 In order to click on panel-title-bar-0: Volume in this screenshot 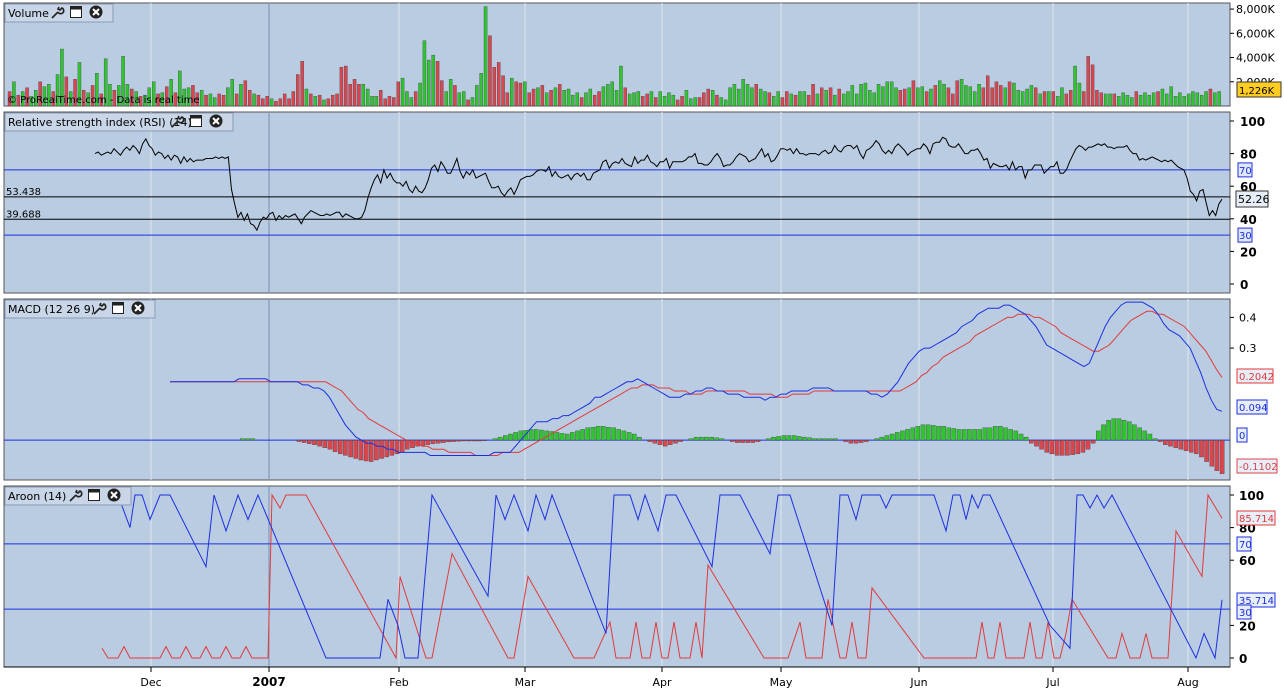, I will do `click(59, 13)`.